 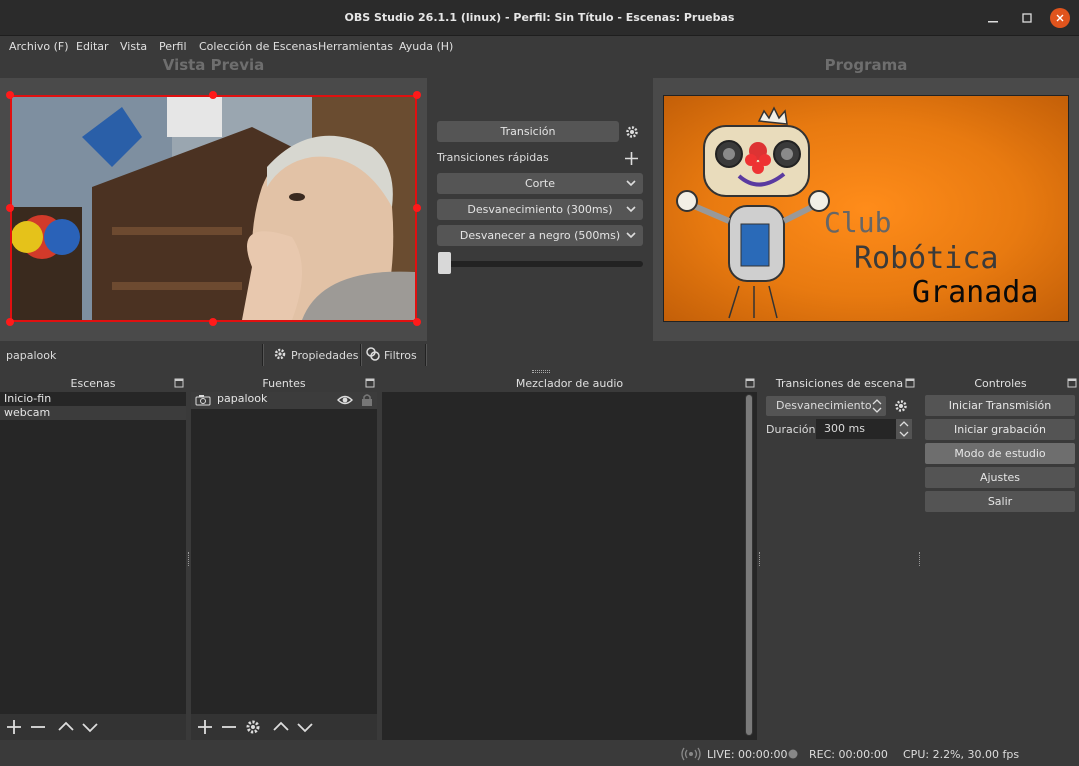 I want to click on duration-stepper, so click(x=904, y=429).